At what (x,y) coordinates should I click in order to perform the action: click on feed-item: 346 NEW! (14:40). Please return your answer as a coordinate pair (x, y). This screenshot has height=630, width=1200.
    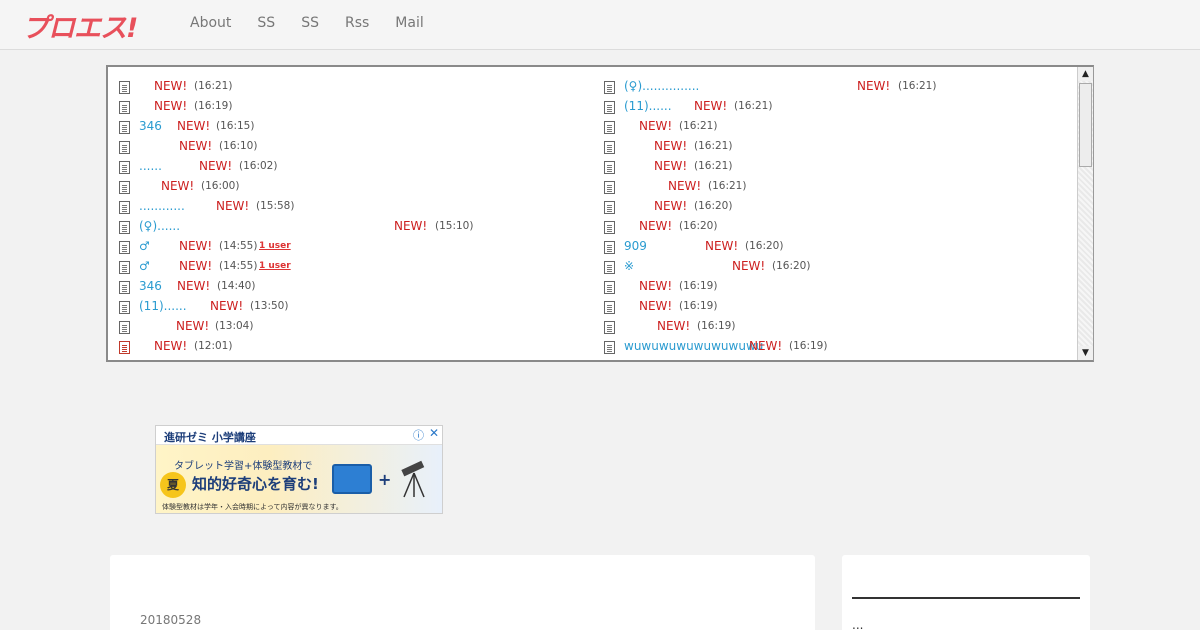
    Looking at the image, I should click on (349, 287).